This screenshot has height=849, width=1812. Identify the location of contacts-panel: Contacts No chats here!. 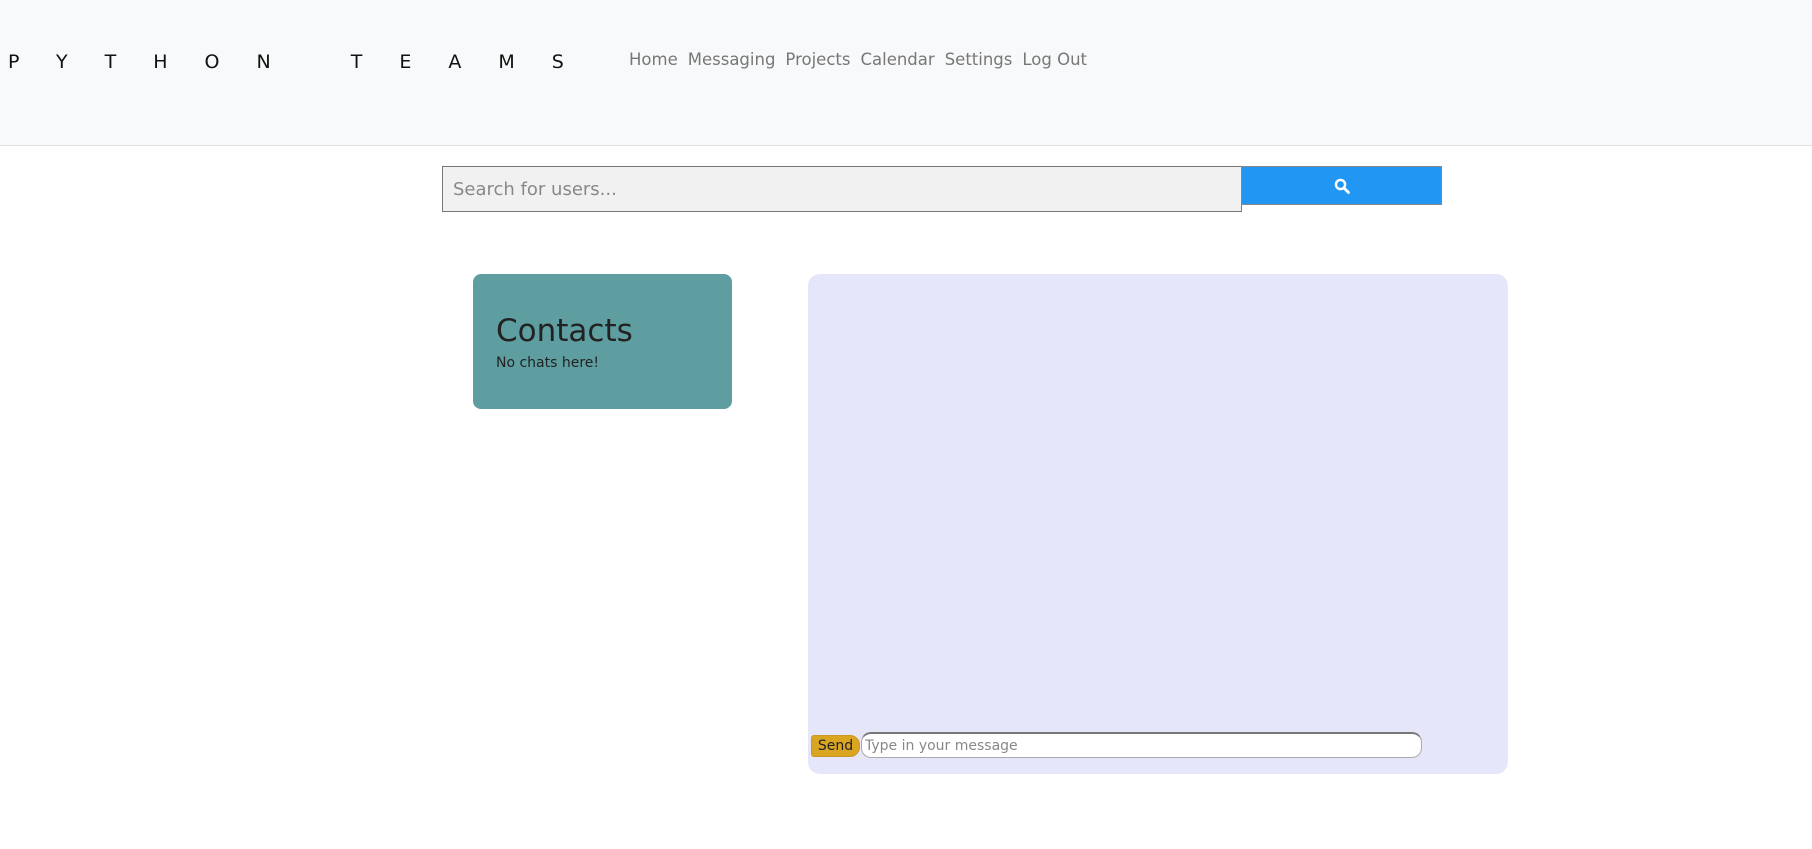
(602, 341).